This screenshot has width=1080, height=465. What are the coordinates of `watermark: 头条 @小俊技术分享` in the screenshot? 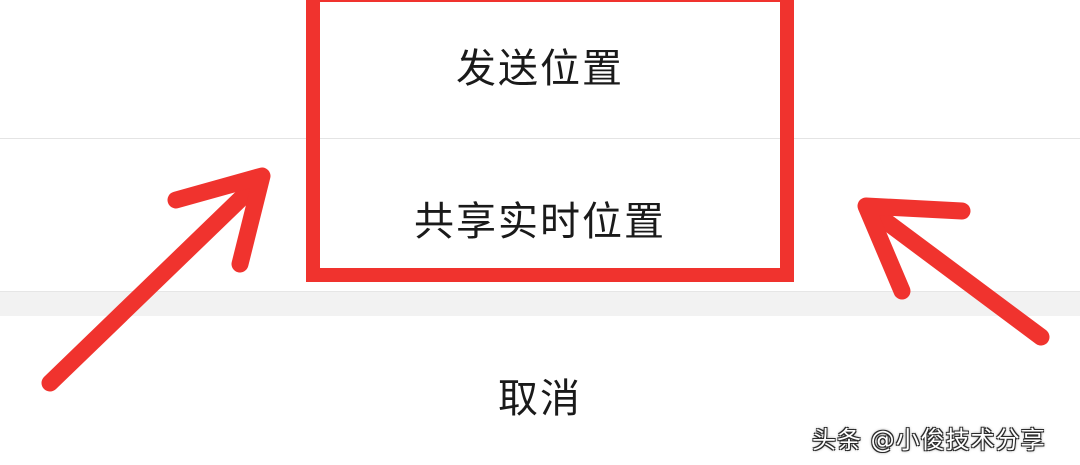 It's located at (929, 440).